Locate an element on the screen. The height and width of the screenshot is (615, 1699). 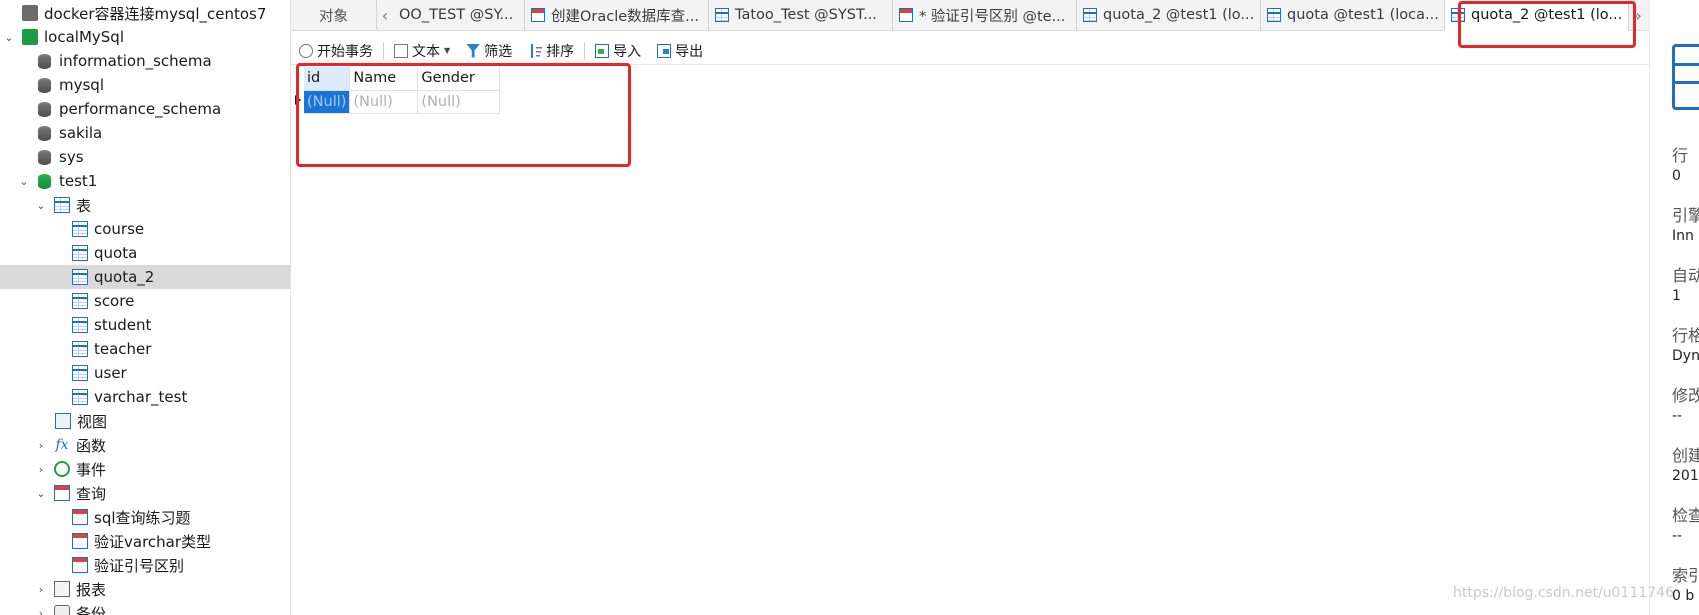
tree-item-docker-connection: docker容器连接mysql_centos7 is located at coordinates (145, 13).